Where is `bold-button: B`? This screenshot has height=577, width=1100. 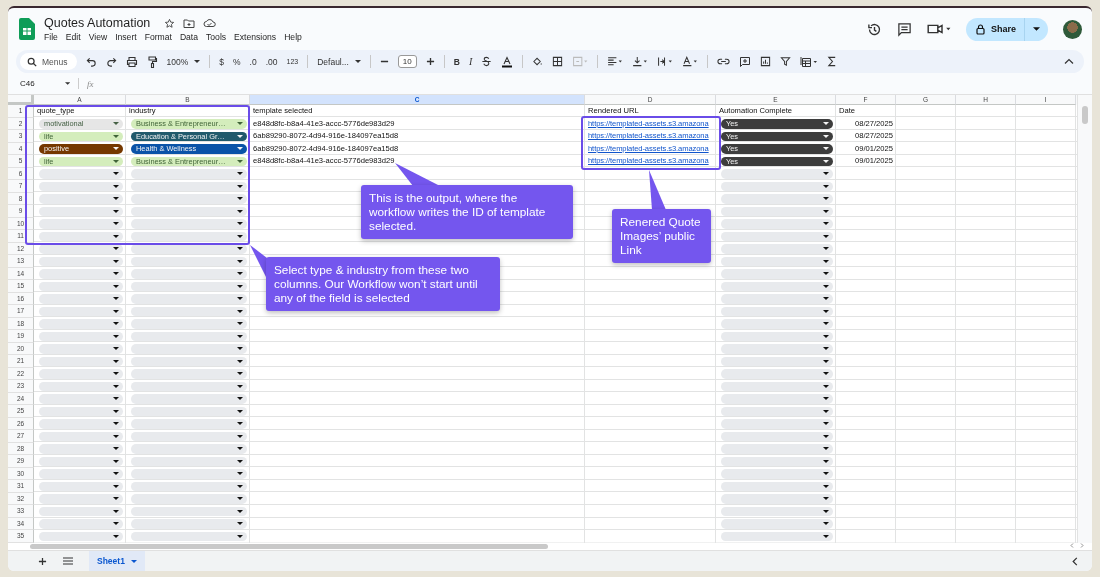 bold-button: B is located at coordinates (456, 61).